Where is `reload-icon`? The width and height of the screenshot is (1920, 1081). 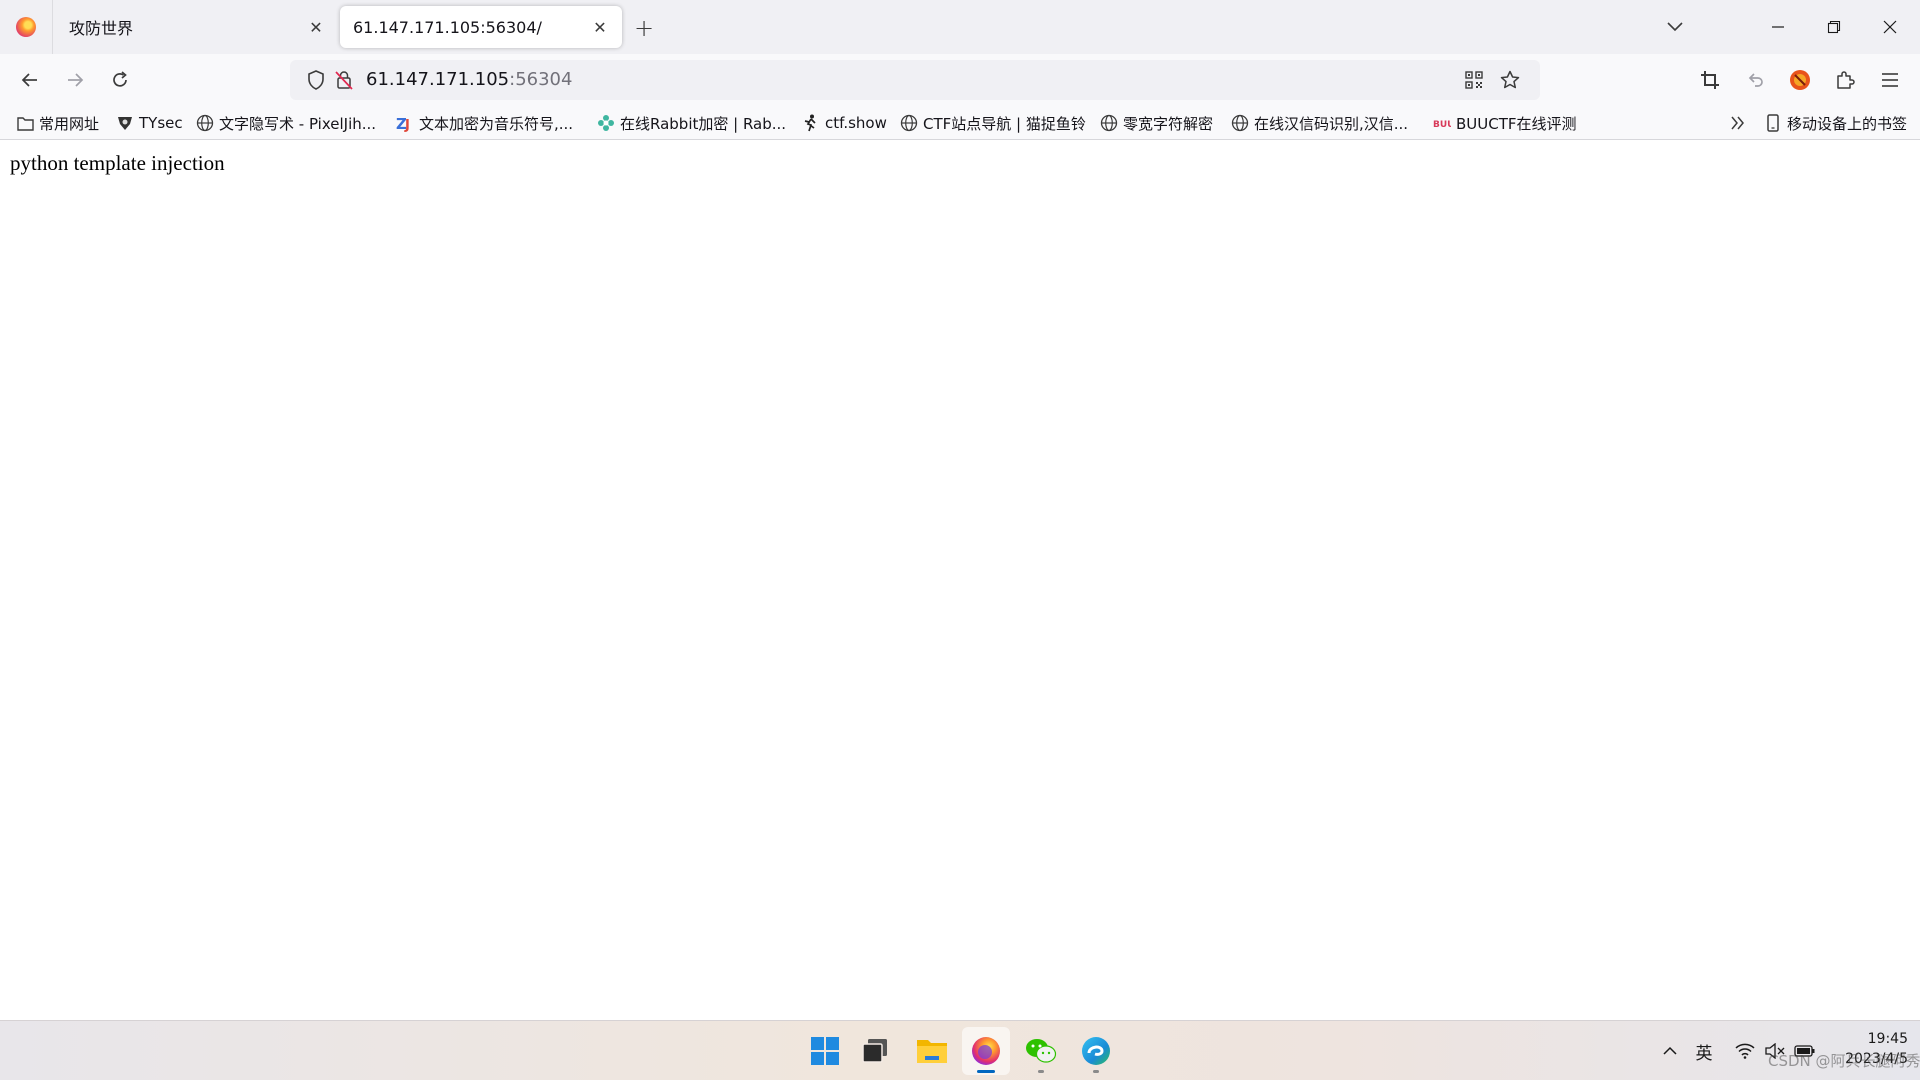
reload-icon is located at coordinates (120, 79).